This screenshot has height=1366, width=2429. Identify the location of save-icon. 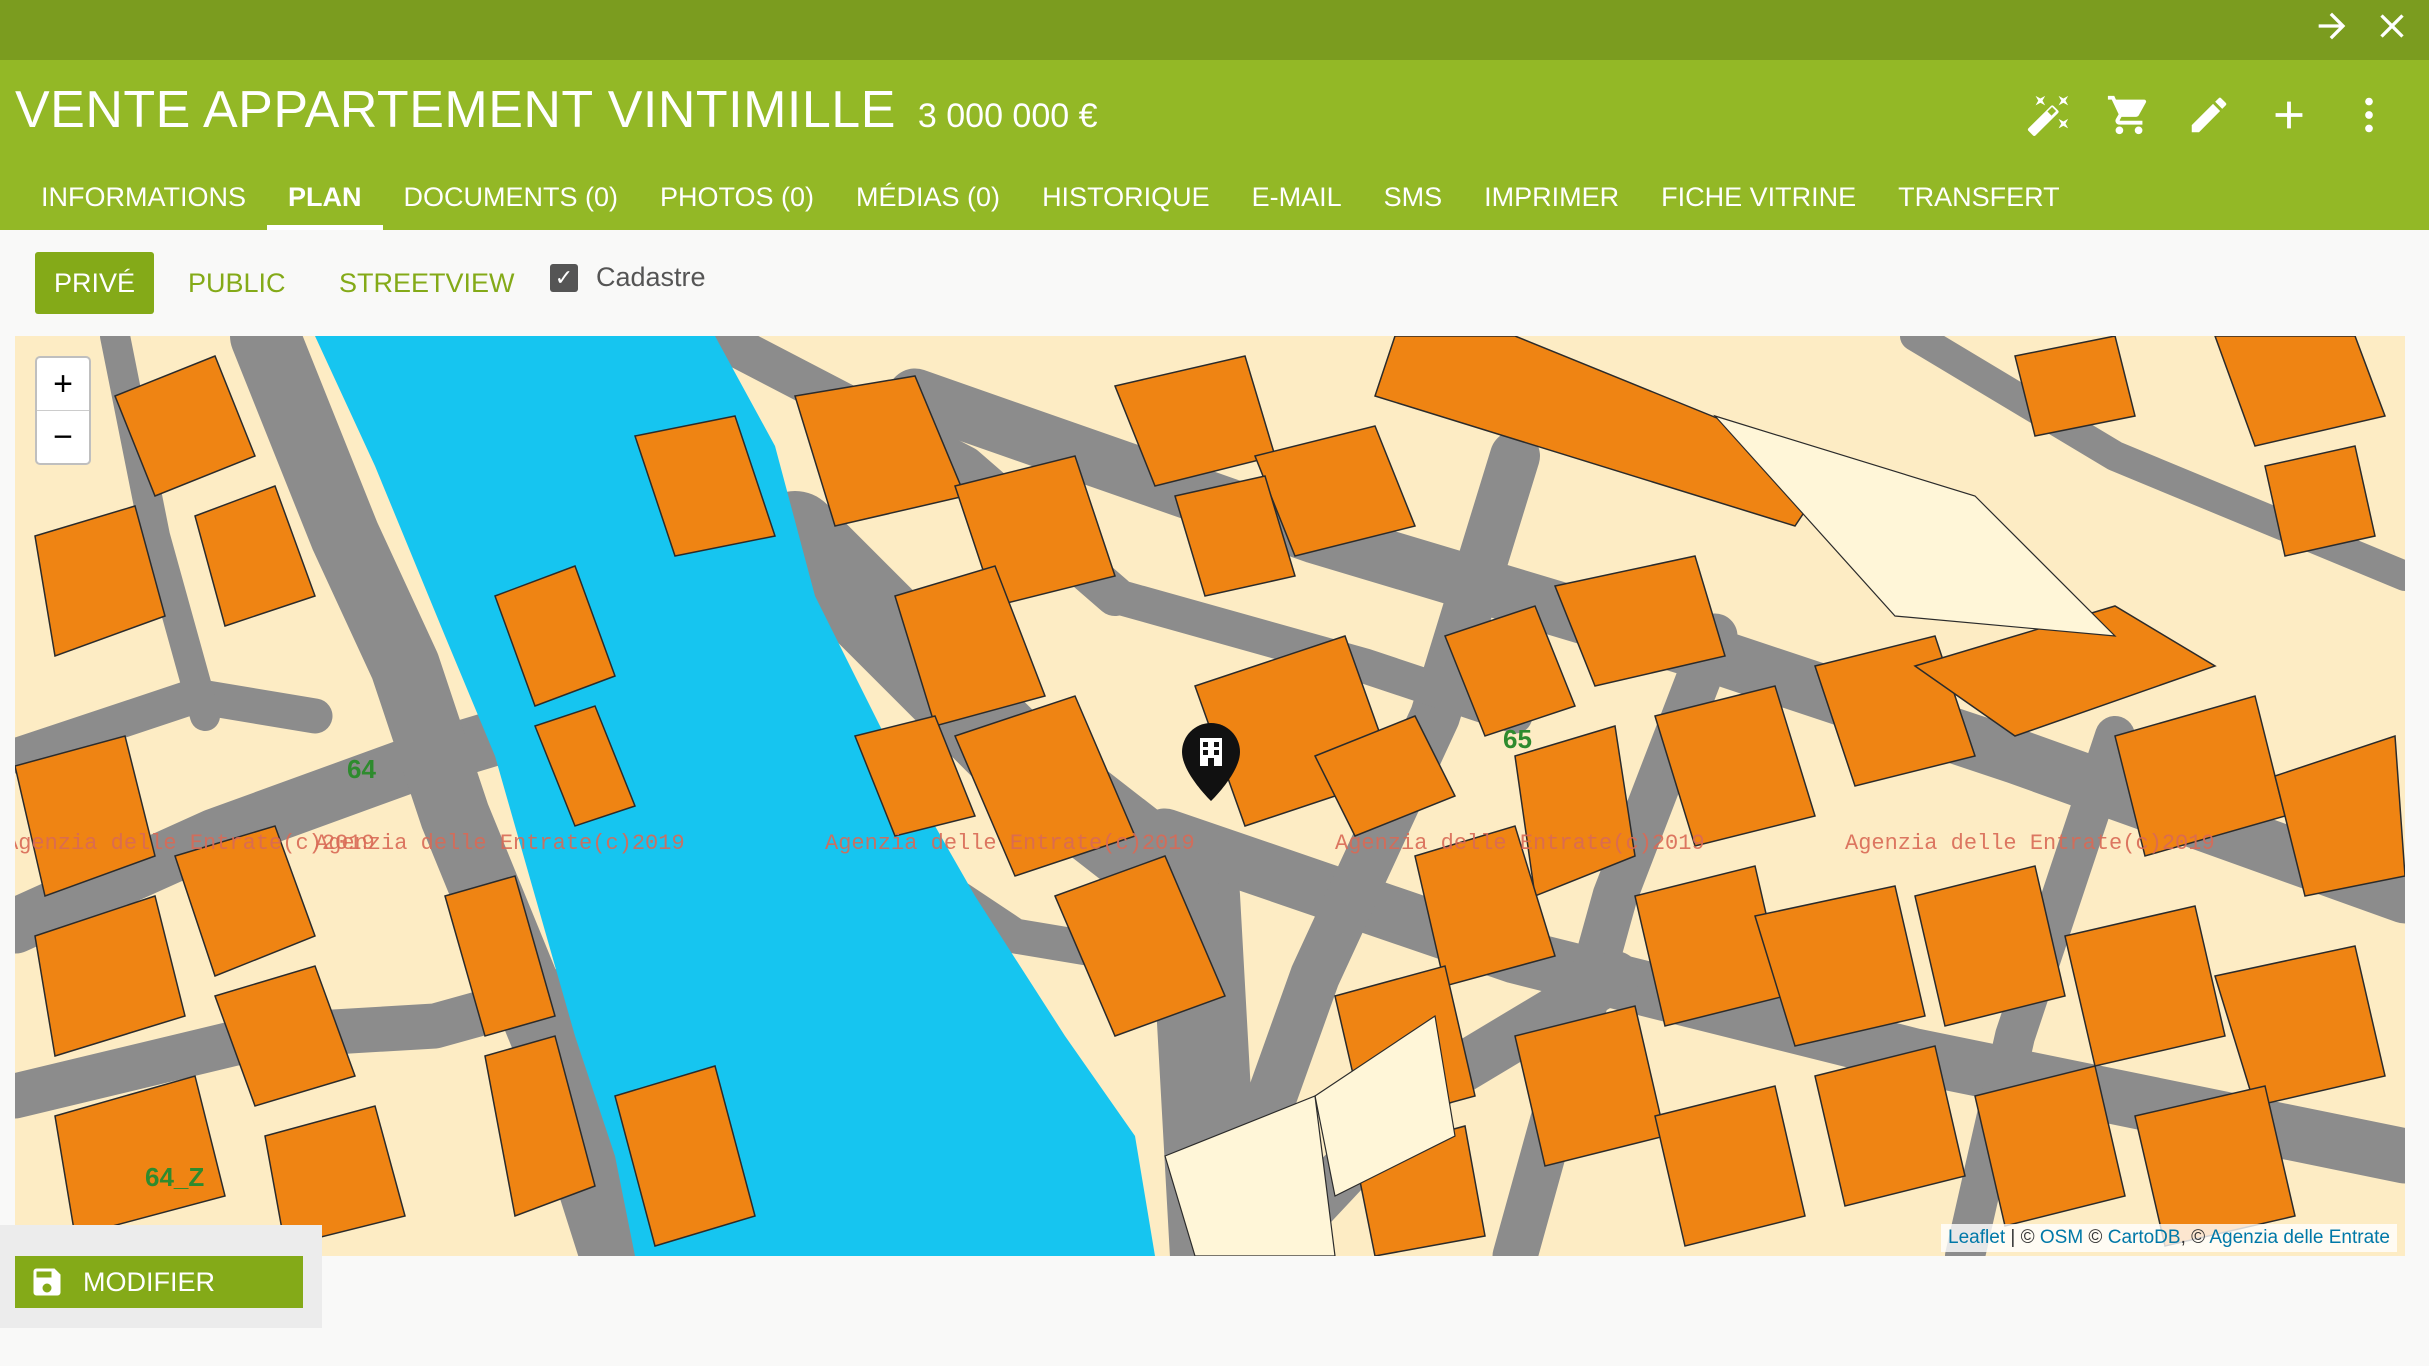
(47, 1282).